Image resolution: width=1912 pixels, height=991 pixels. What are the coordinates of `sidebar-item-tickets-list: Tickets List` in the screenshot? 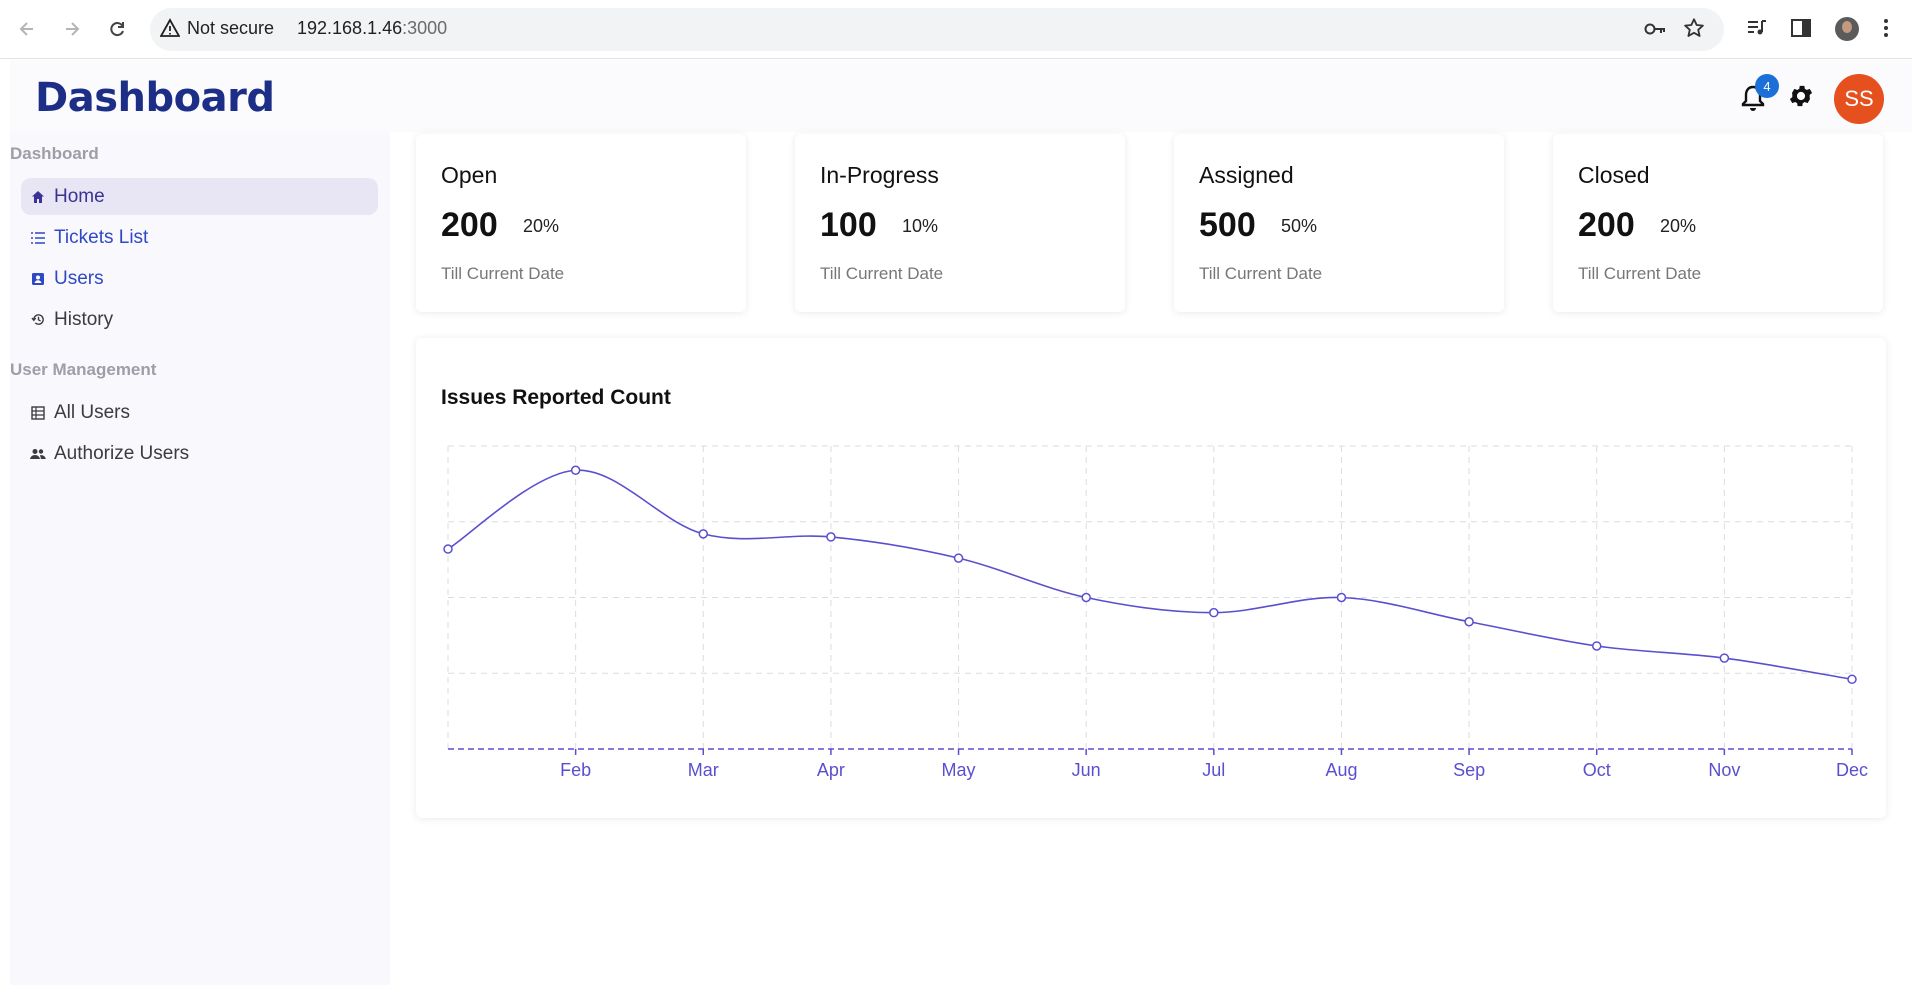 It's located at (199, 237).